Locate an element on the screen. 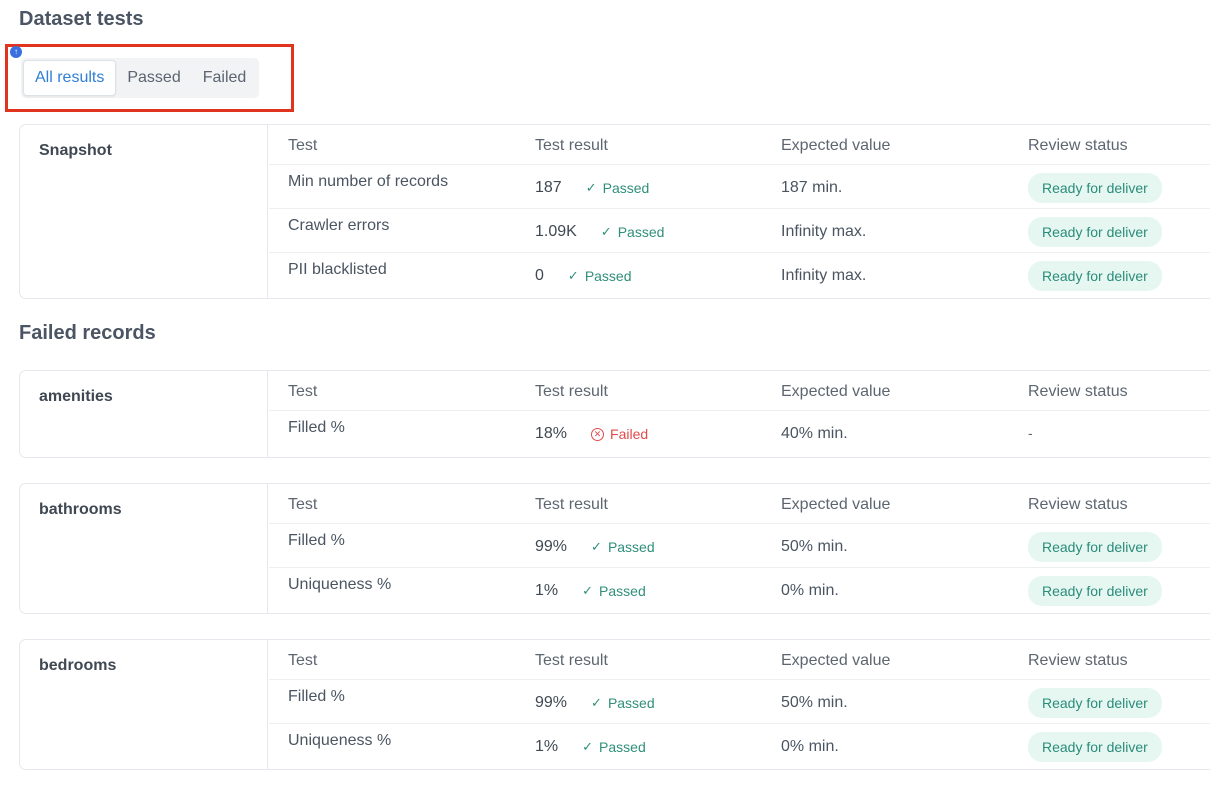  result-value: 1% is located at coordinates (547, 746).